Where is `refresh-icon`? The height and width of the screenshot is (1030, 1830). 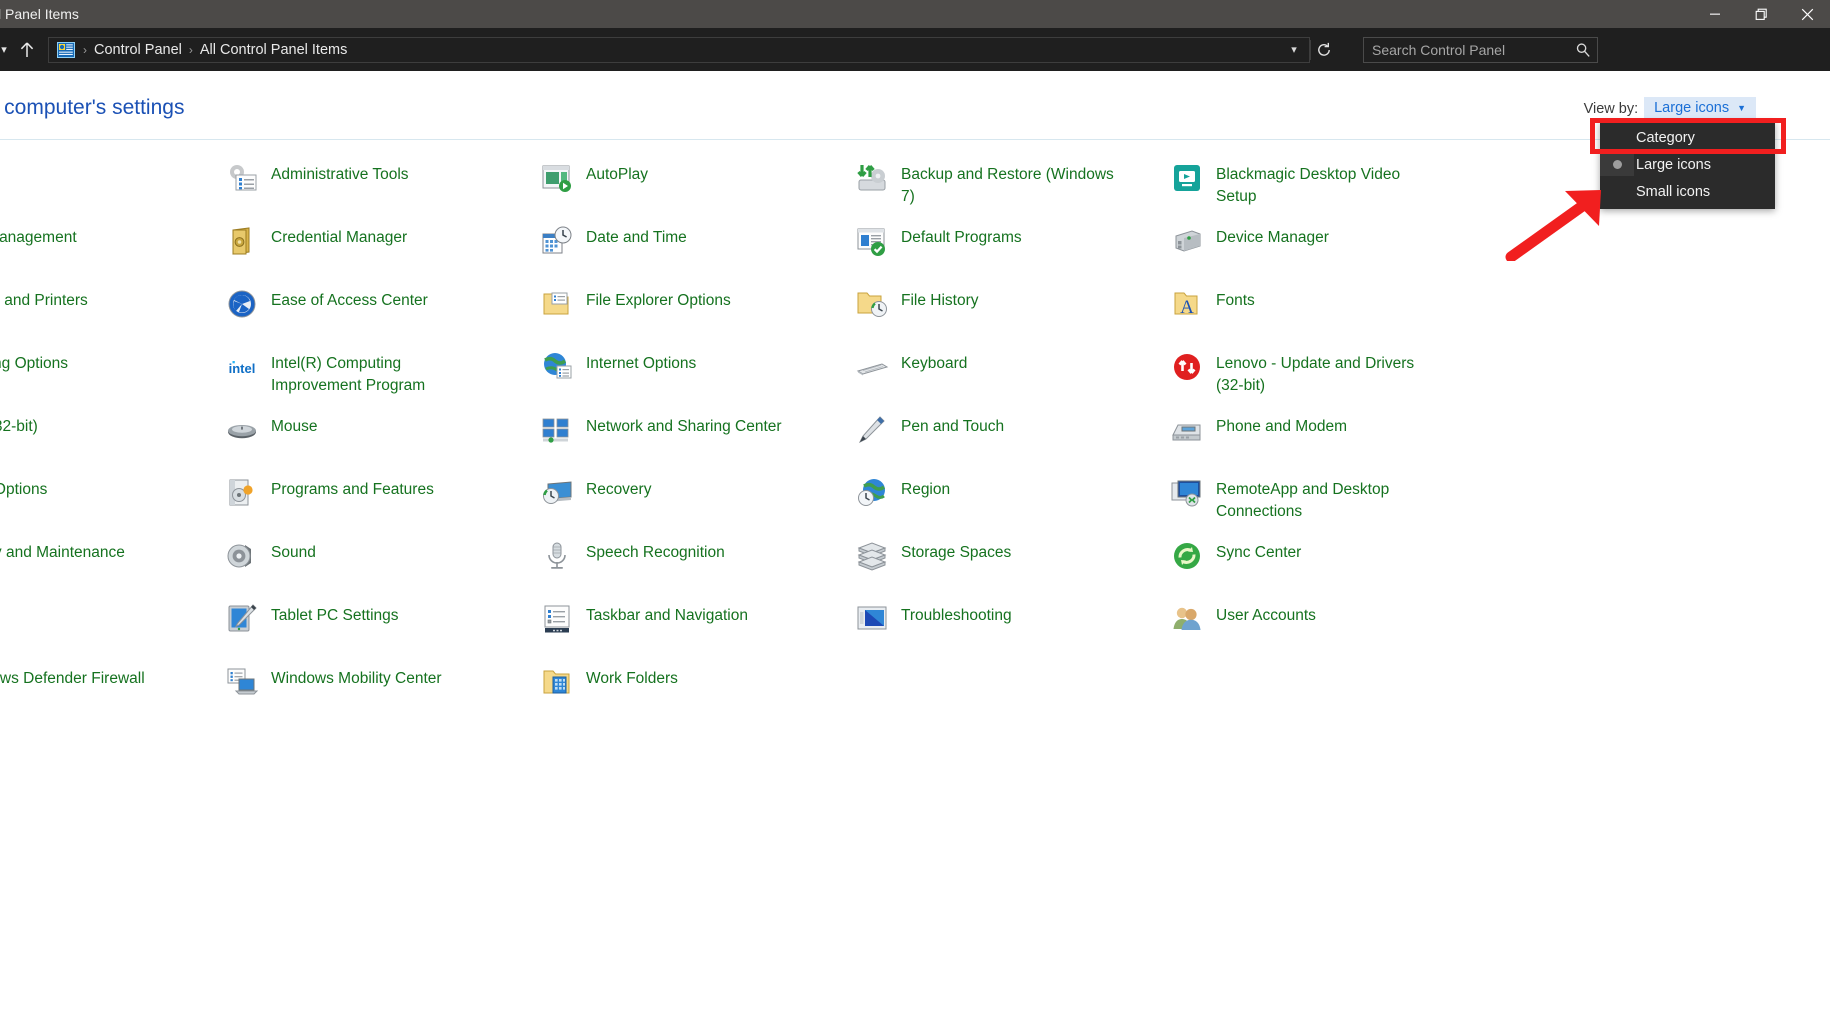 refresh-icon is located at coordinates (1324, 50).